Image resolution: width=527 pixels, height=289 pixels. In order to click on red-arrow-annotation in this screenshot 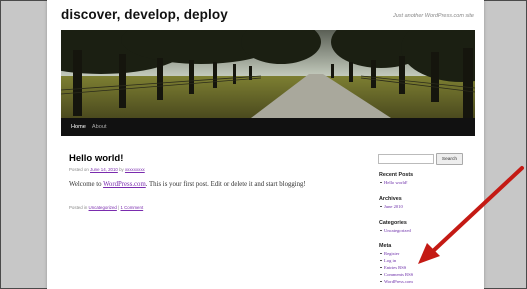, I will do `click(471, 215)`.